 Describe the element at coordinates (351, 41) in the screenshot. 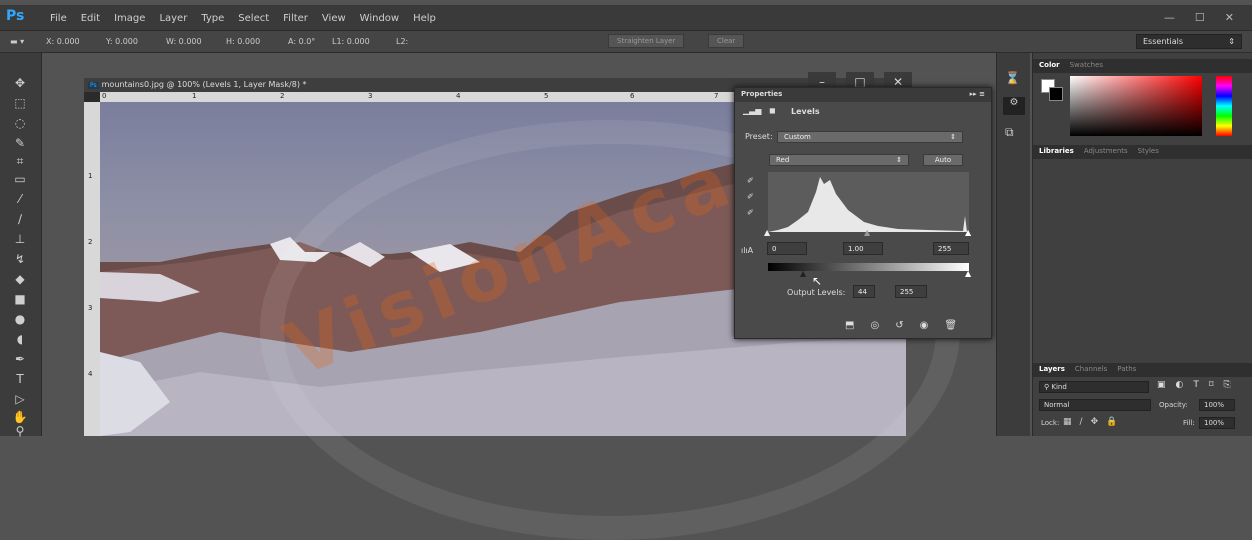

I see `l1-field: L1: 0.000` at that location.